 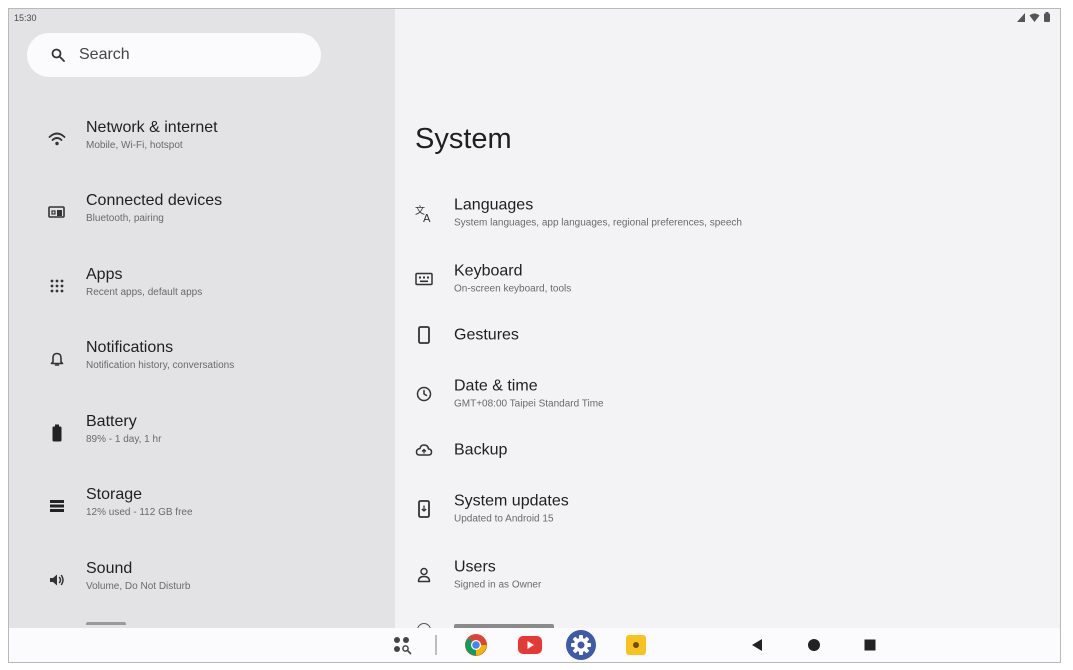 What do you see at coordinates (154, 200) in the screenshot?
I see `sidebar-item-title: Connected devices` at bounding box center [154, 200].